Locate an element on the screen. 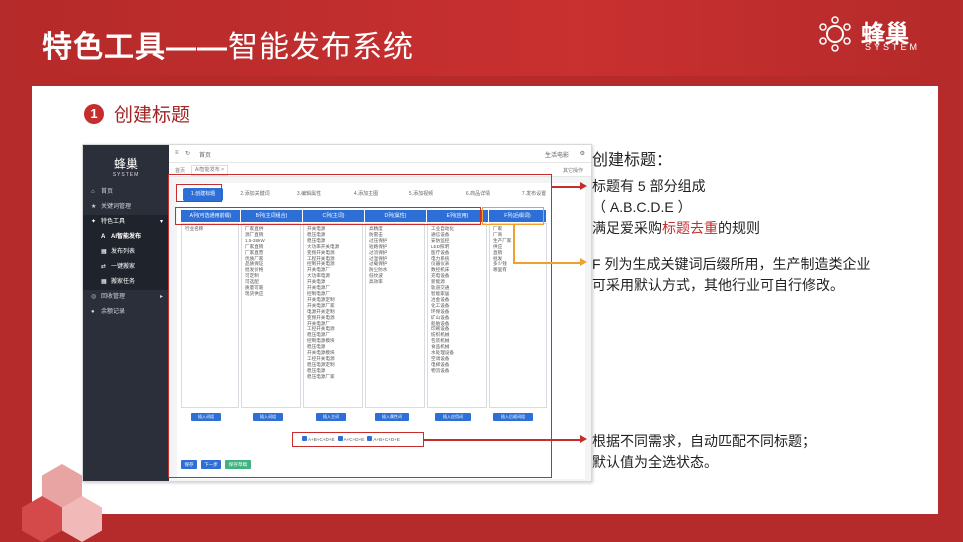 The height and width of the screenshot is (542, 963). settings-icon: ⚙ is located at coordinates (582, 153).